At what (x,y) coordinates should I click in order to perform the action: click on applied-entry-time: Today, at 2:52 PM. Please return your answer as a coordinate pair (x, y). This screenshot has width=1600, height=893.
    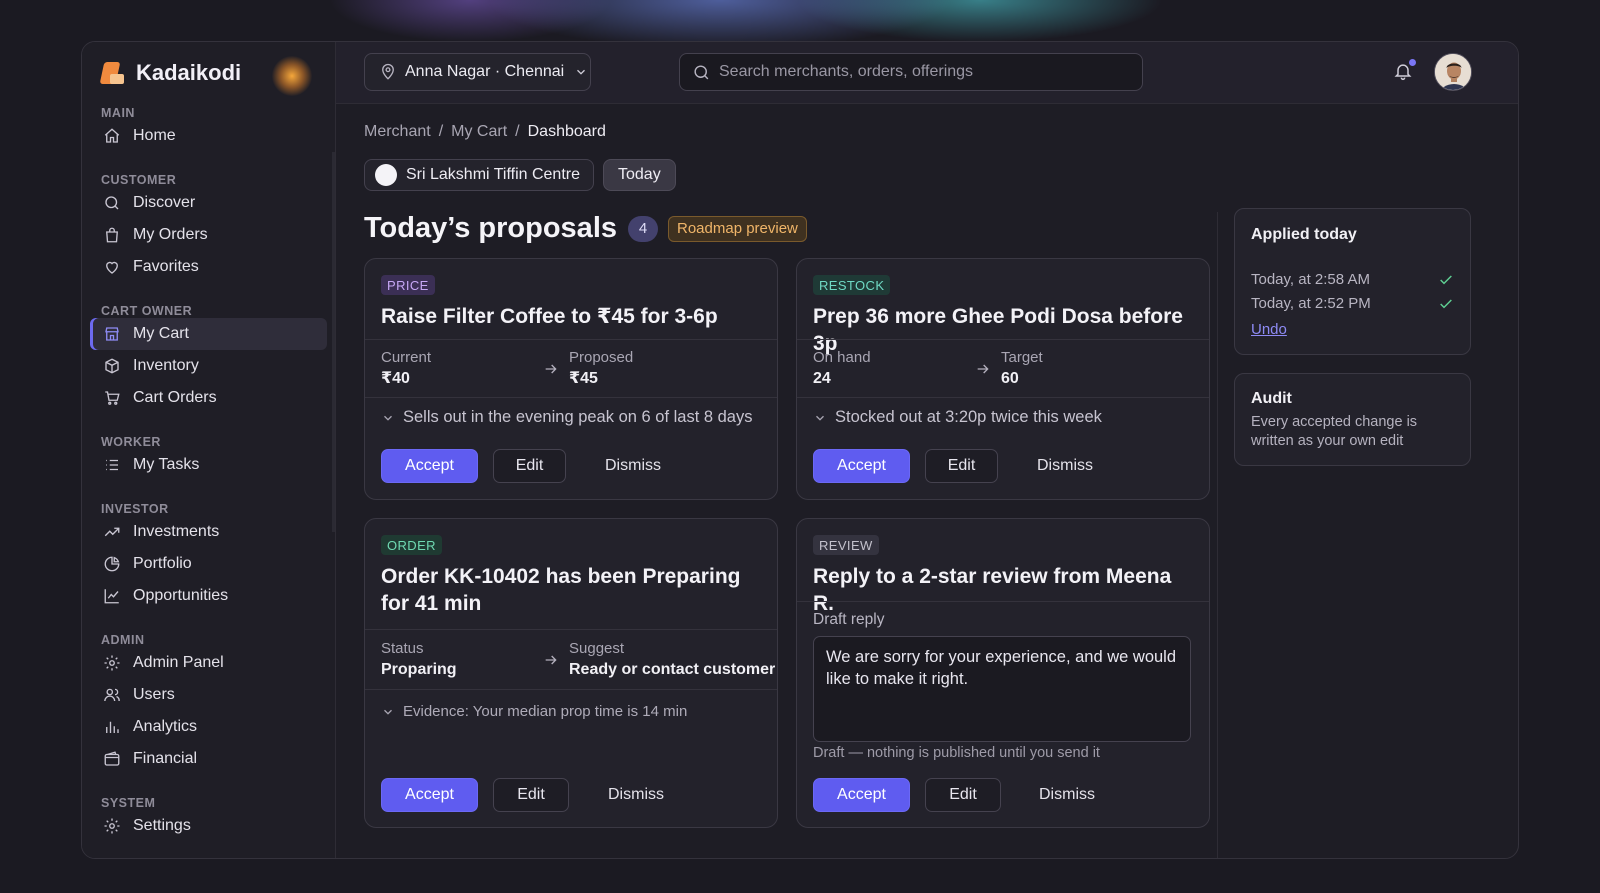
    Looking at the image, I should click on (1311, 303).